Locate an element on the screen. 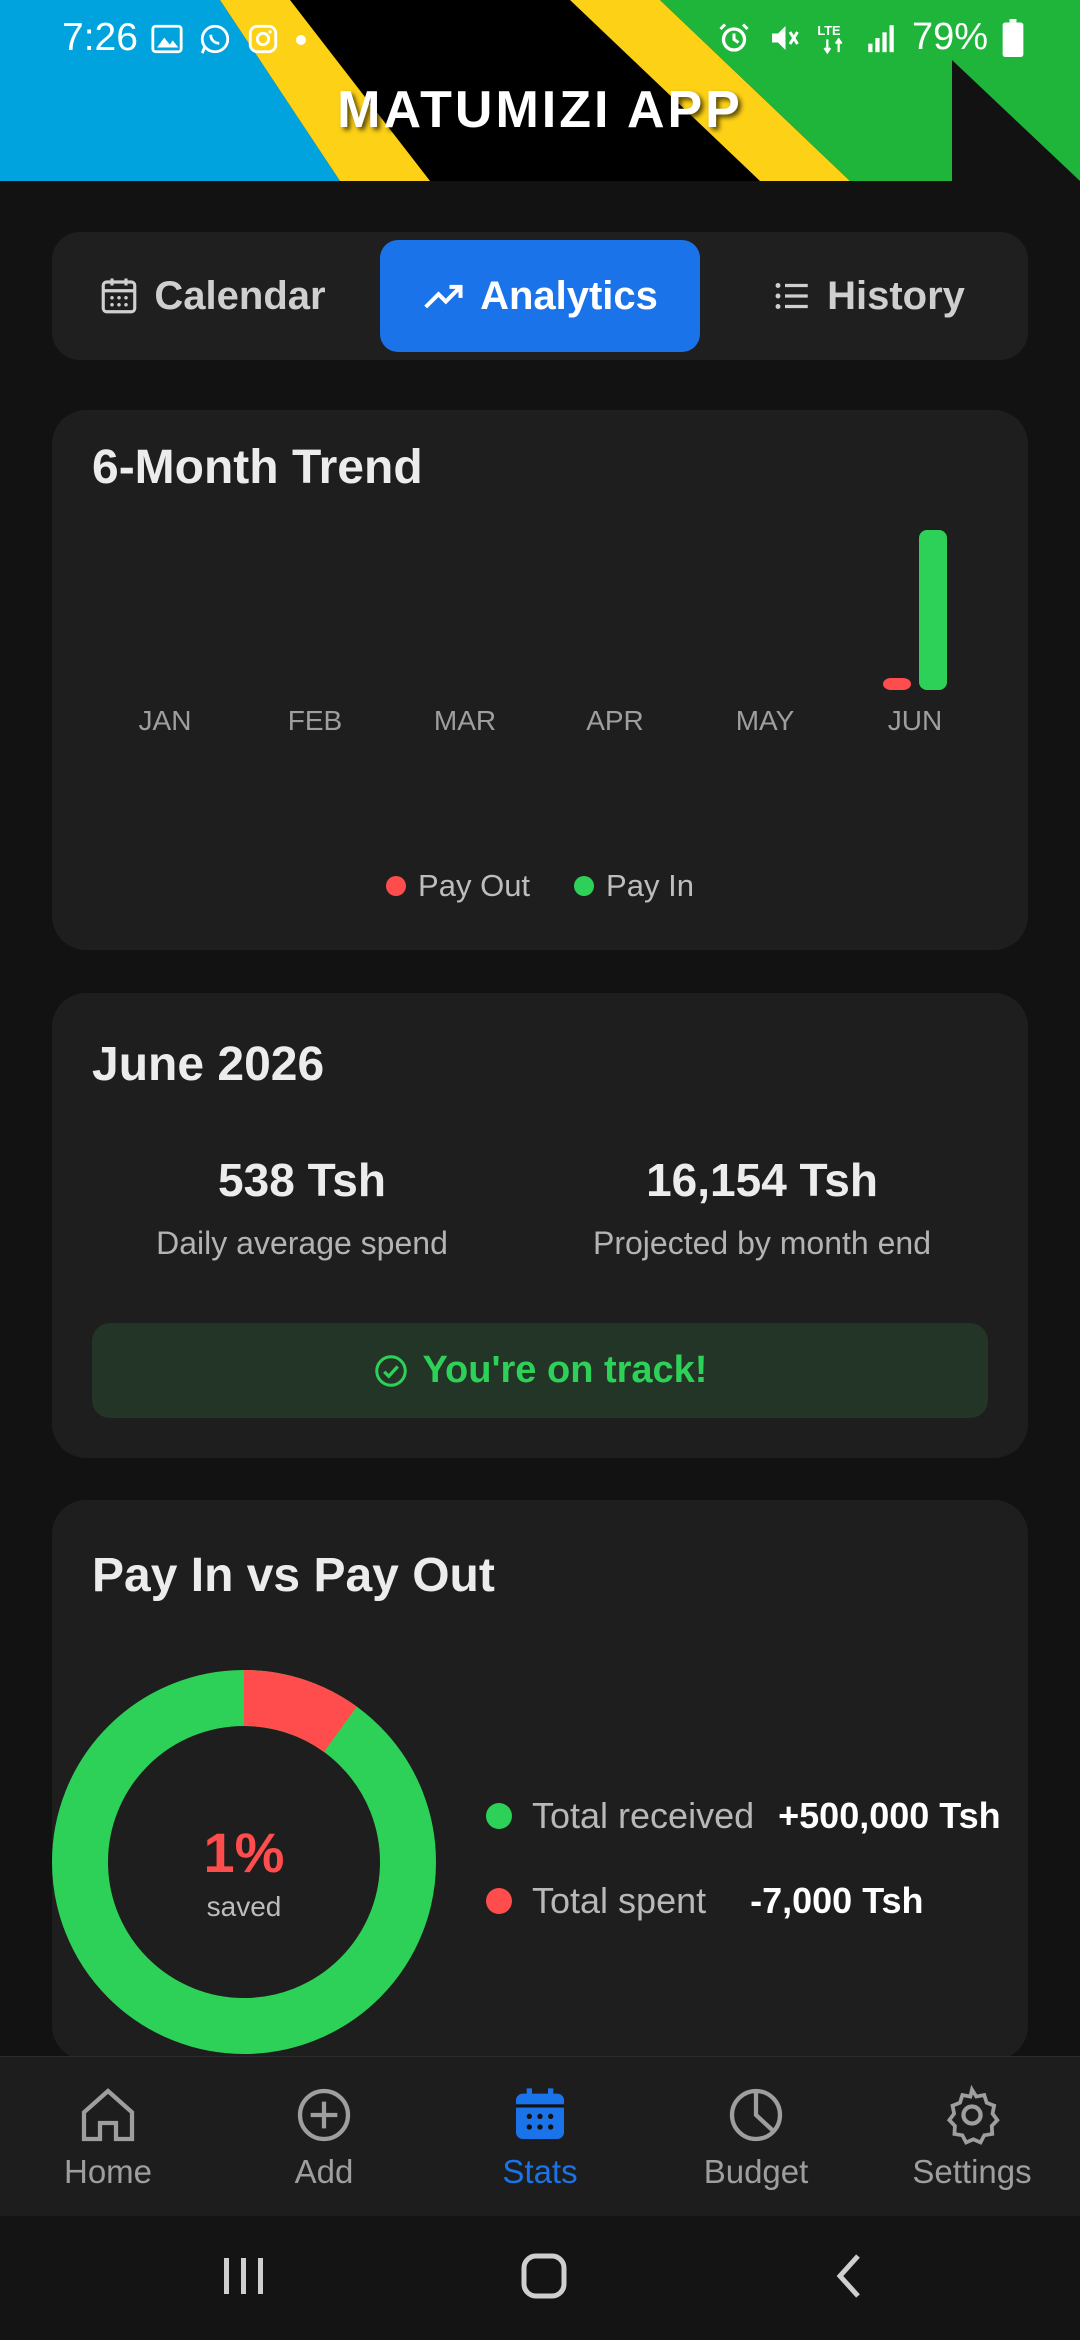  donut-center: 1% saved is located at coordinates (244, 1871).